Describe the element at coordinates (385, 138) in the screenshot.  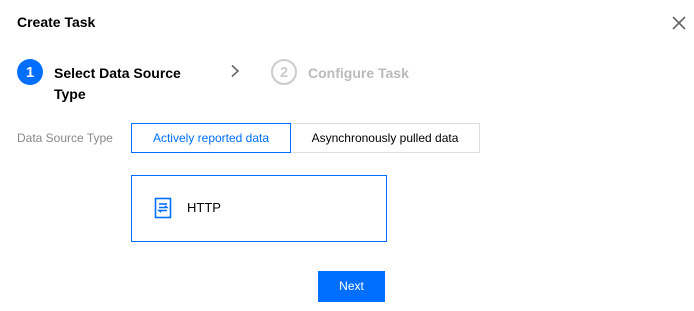
I see `option-asynchronously-pulled: Asynchronously pulled data` at that location.